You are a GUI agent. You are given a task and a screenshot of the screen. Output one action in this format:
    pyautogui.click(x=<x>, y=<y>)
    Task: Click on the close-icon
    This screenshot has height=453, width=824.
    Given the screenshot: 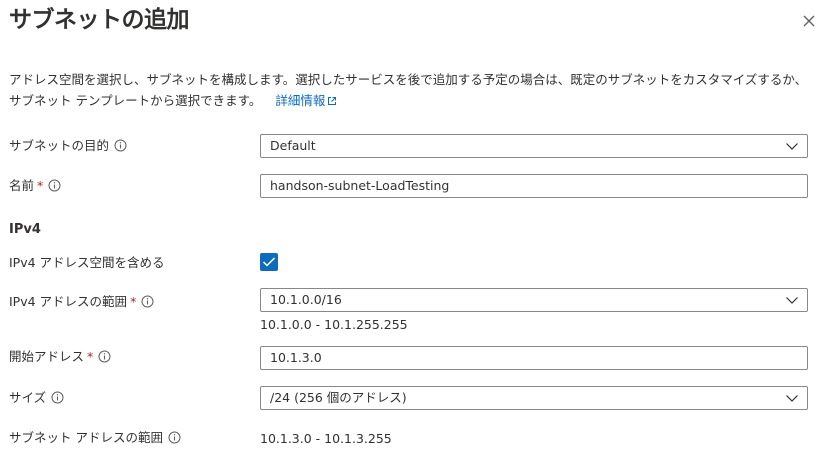 What is the action you would take?
    pyautogui.click(x=809, y=21)
    